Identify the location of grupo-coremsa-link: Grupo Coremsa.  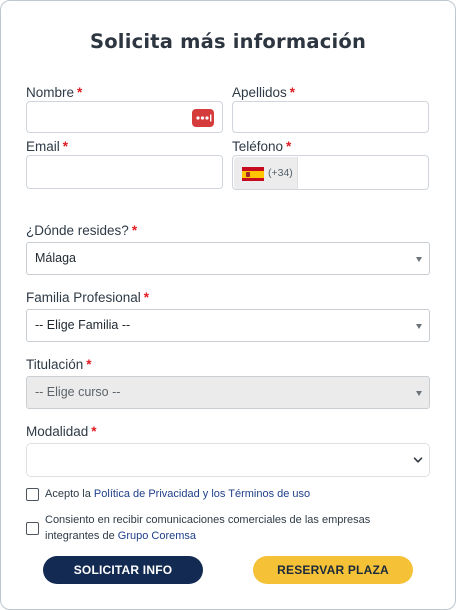
(157, 536).